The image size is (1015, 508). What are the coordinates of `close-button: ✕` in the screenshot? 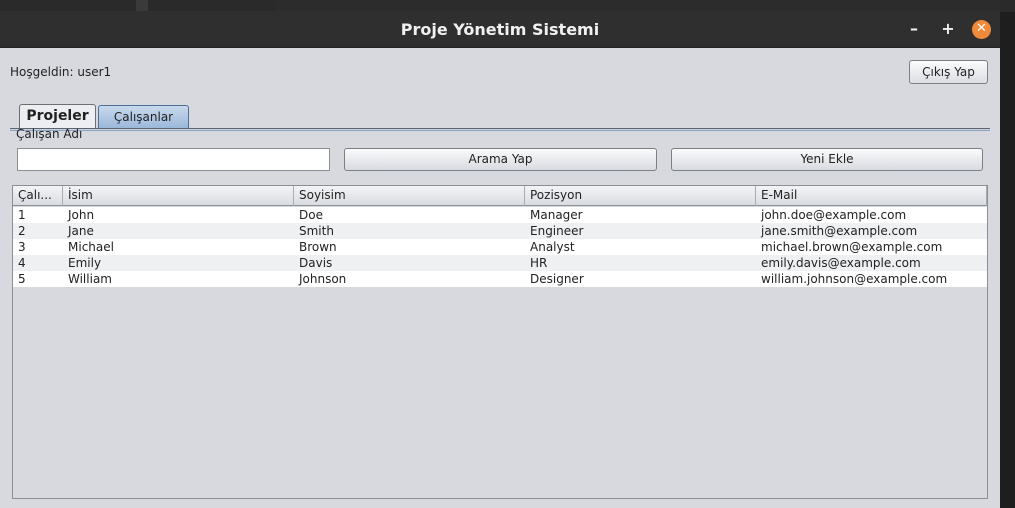 It's located at (981, 29).